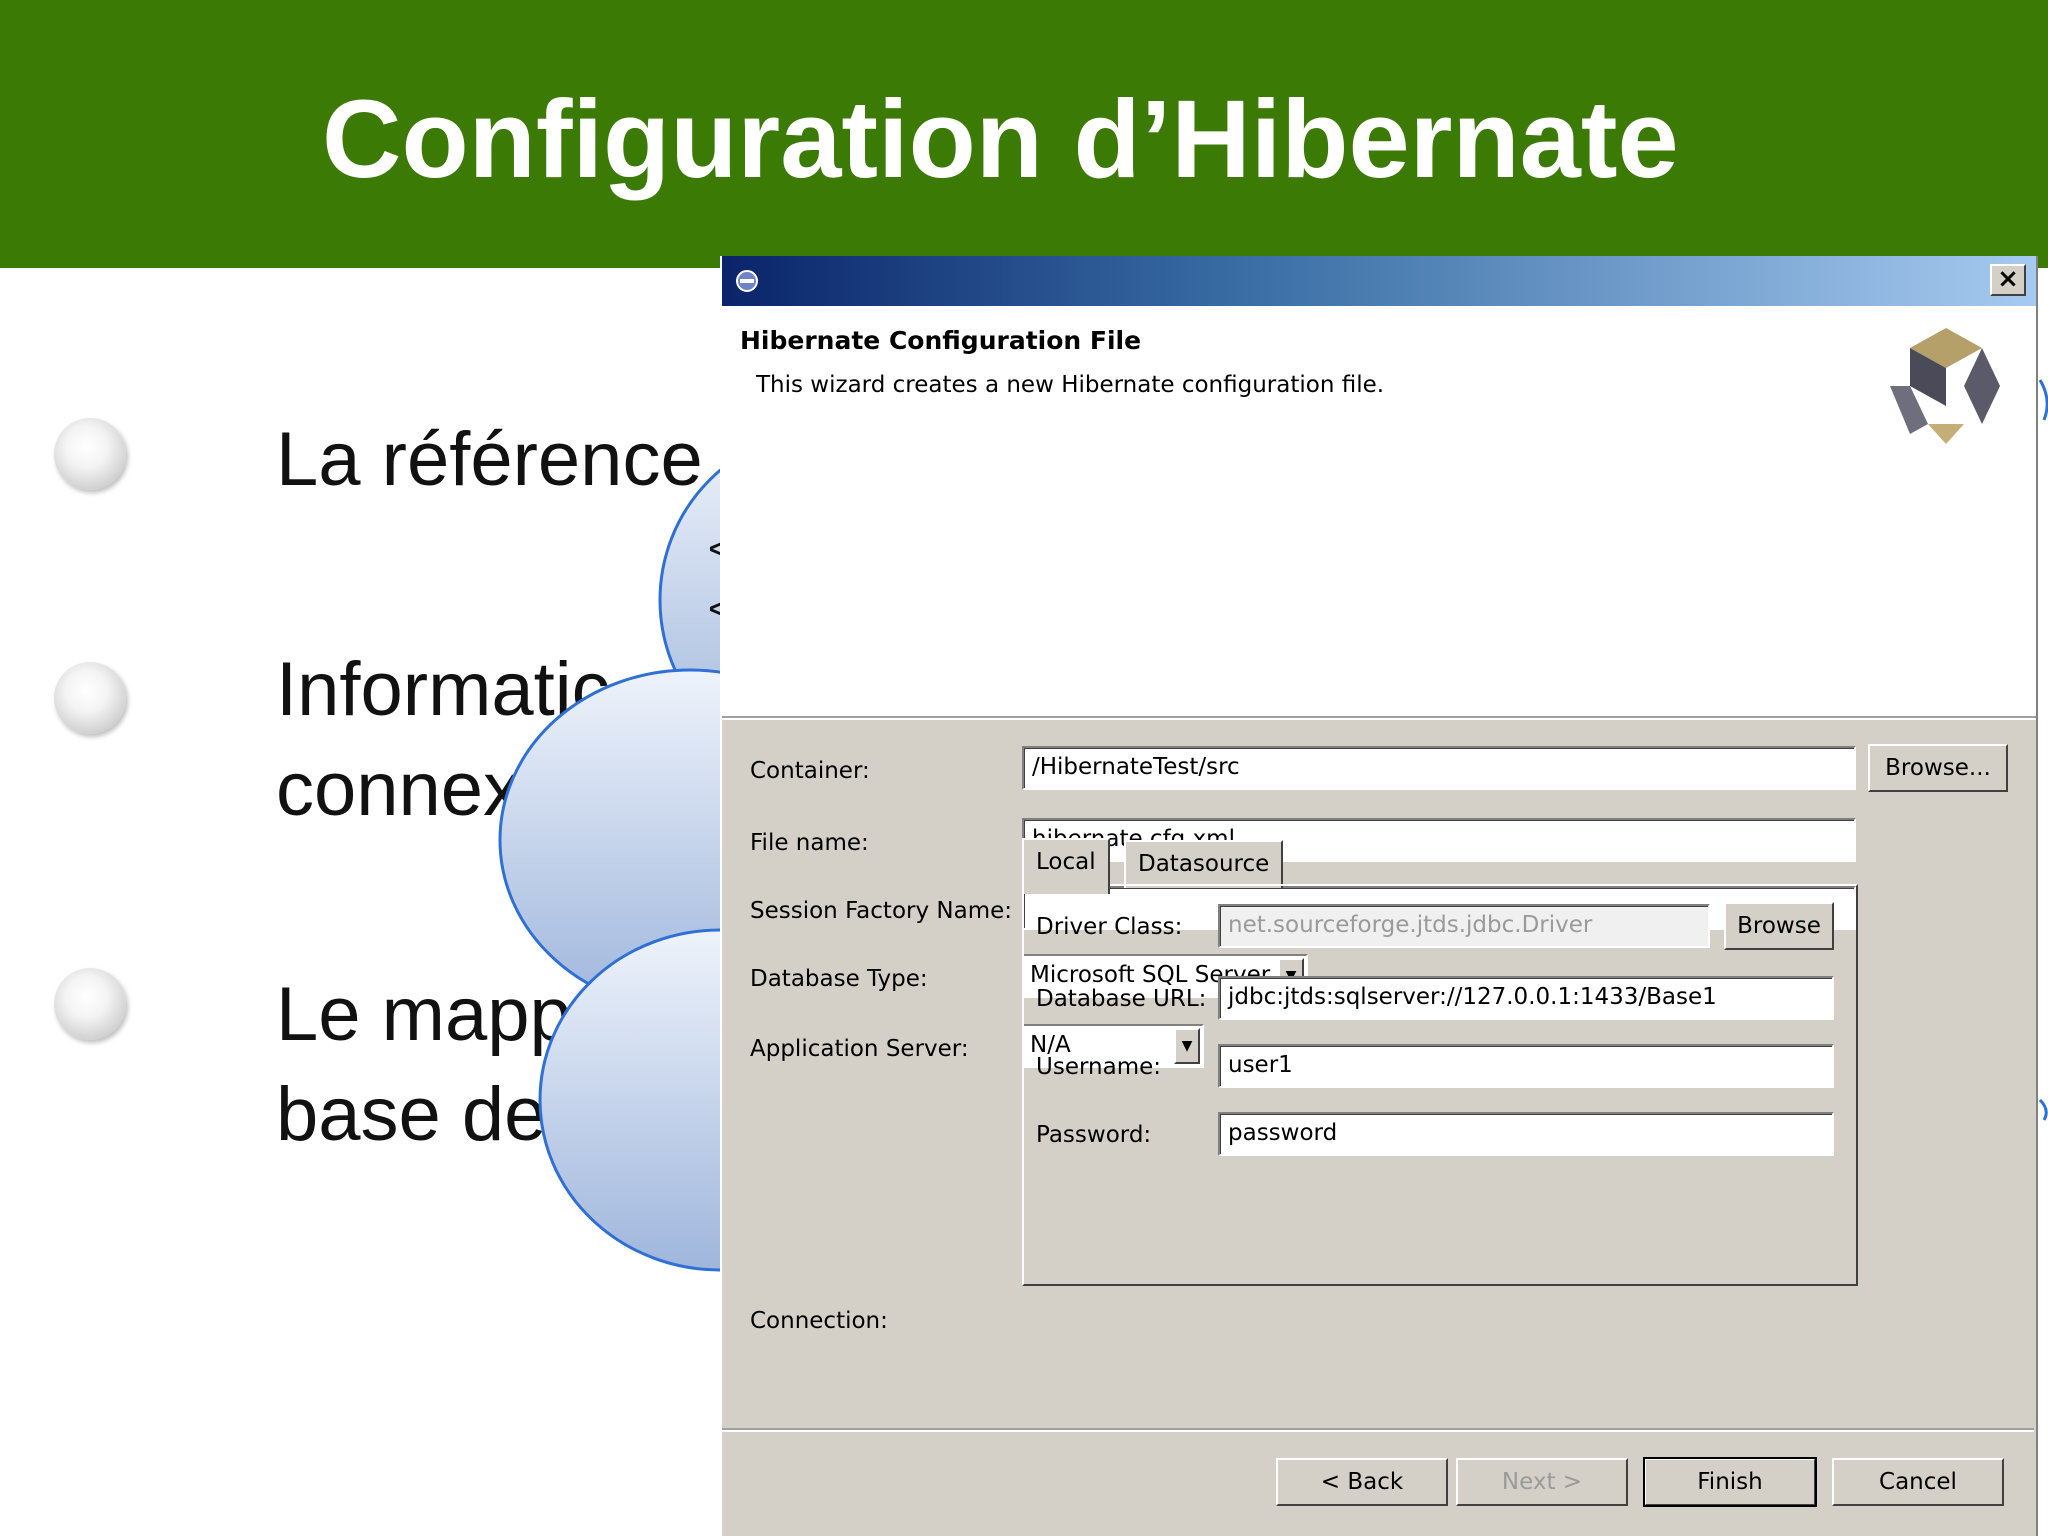  What do you see at coordinates (1121, 999) in the screenshot?
I see `database-url-label: Database URL:` at bounding box center [1121, 999].